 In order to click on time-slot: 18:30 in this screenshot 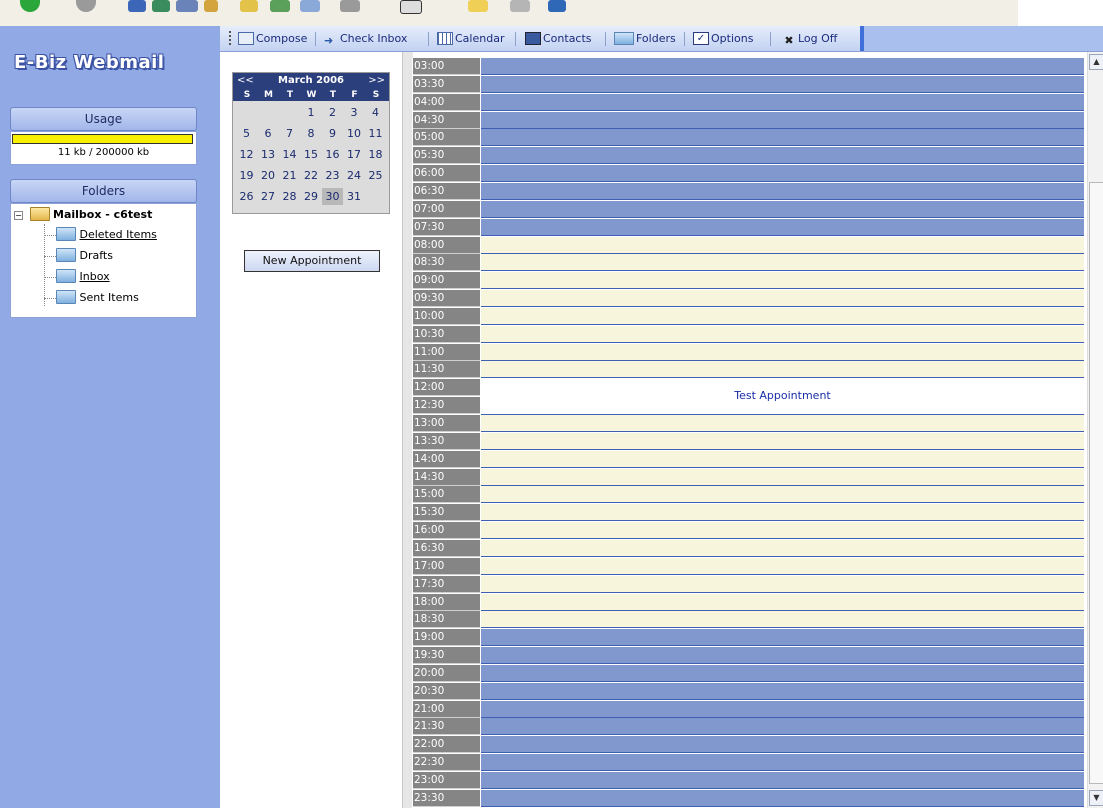, I will do `click(748, 620)`.